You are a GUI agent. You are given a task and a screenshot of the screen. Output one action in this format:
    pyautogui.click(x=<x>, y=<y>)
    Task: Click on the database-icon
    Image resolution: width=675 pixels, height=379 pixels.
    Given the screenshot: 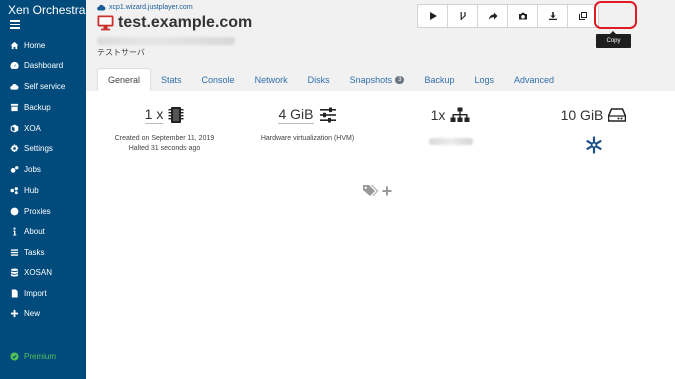 What is the action you would take?
    pyautogui.click(x=14, y=272)
    